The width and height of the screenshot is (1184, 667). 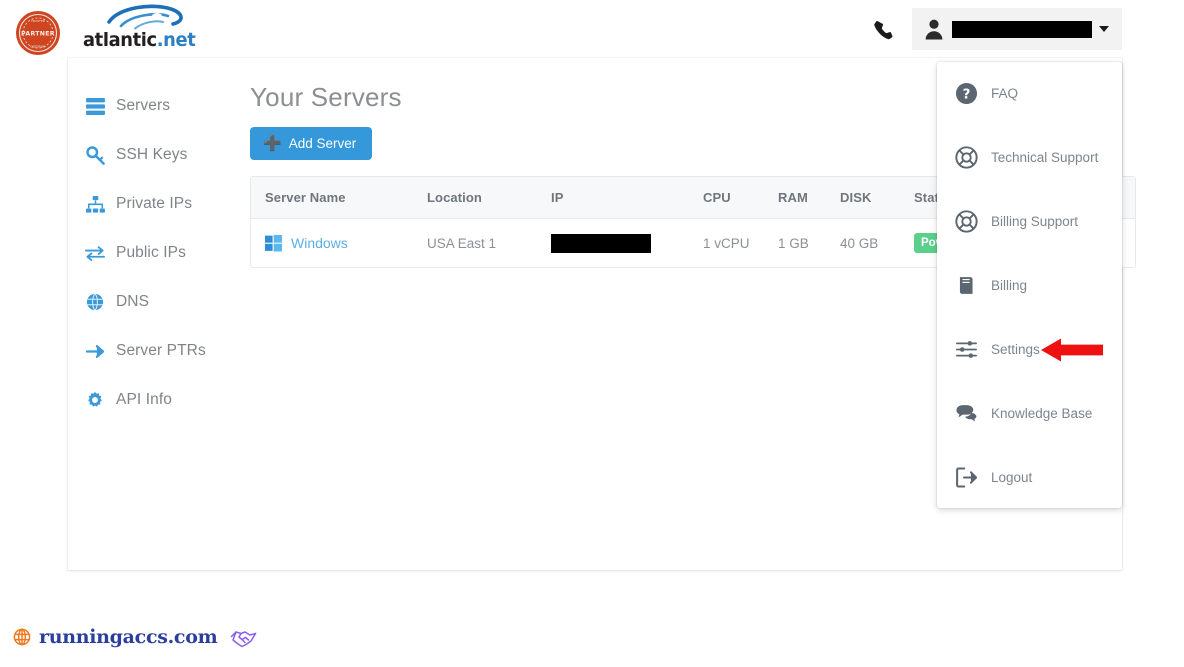 What do you see at coordinates (462, 243) in the screenshot?
I see `cell-location: USA East 1` at bounding box center [462, 243].